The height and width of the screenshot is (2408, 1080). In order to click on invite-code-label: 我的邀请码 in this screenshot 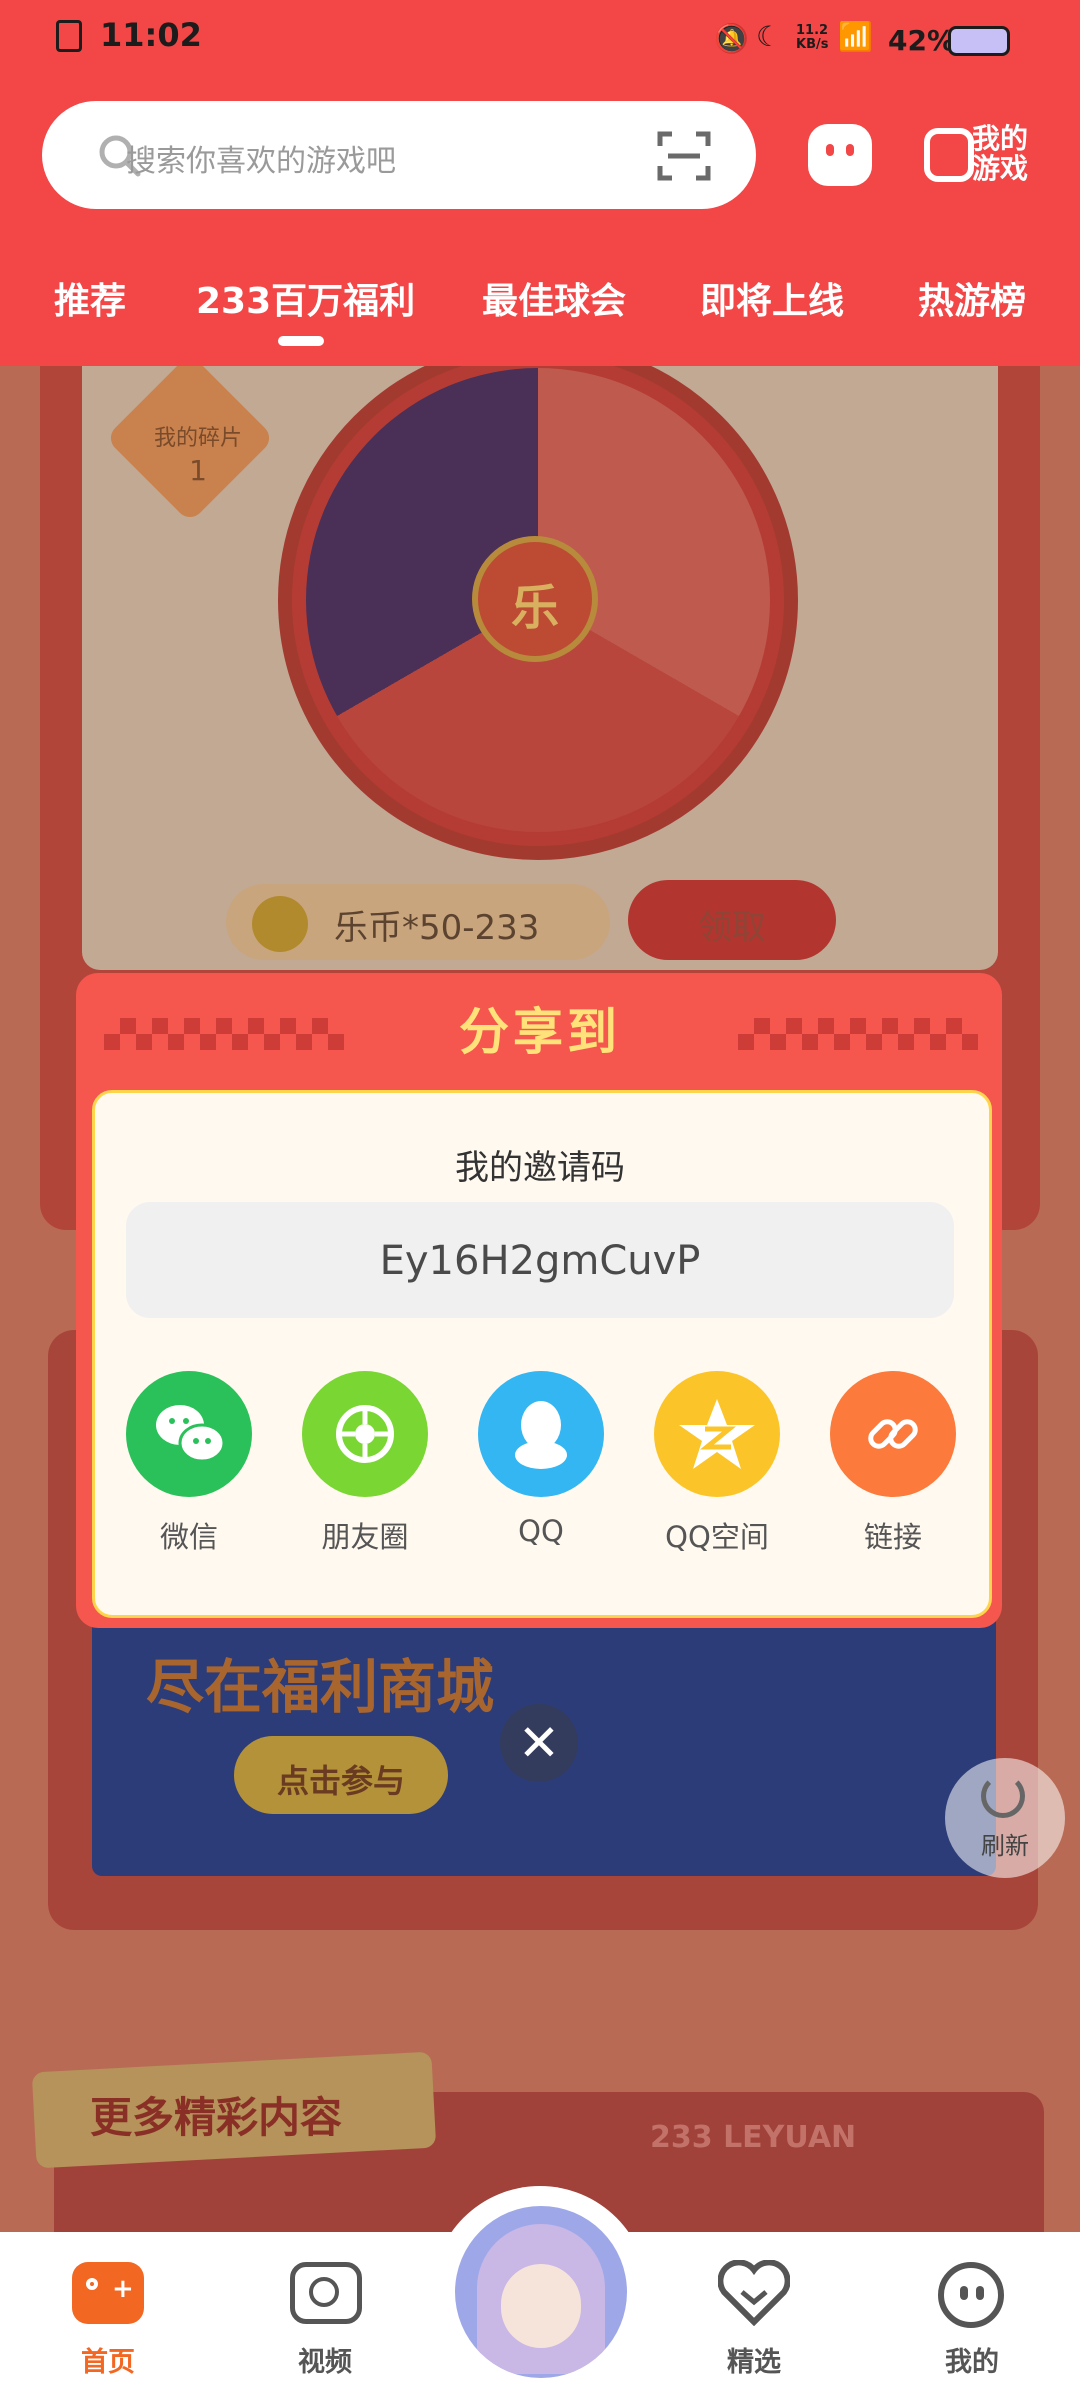, I will do `click(540, 1168)`.